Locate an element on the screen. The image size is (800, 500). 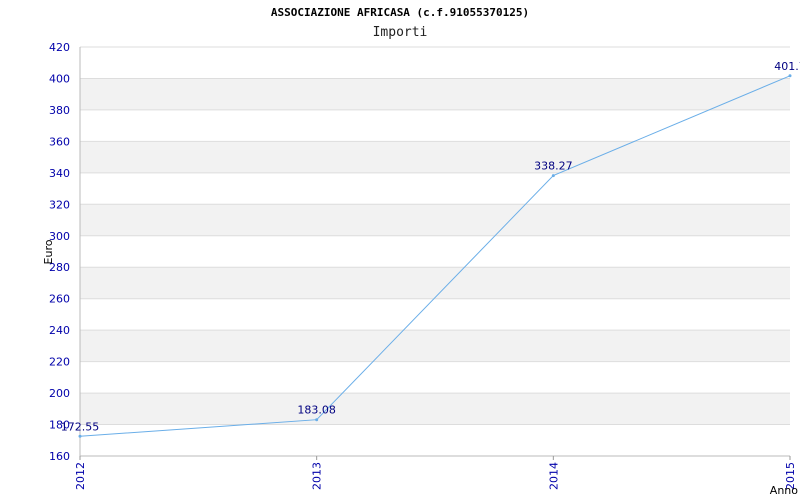
y-tick-label: 160 is located at coordinates (59, 456).